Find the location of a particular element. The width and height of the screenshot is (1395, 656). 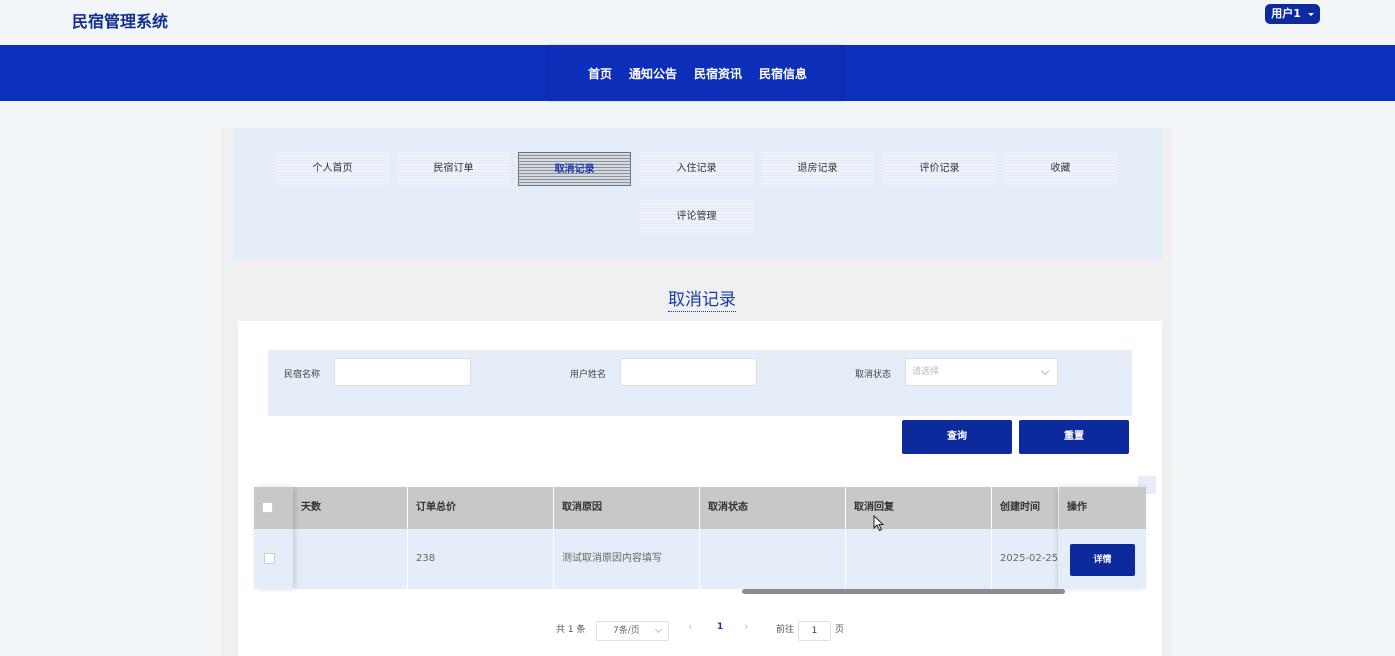

top-bar: 民宿管理系统 用户1 is located at coordinates (697, 22).